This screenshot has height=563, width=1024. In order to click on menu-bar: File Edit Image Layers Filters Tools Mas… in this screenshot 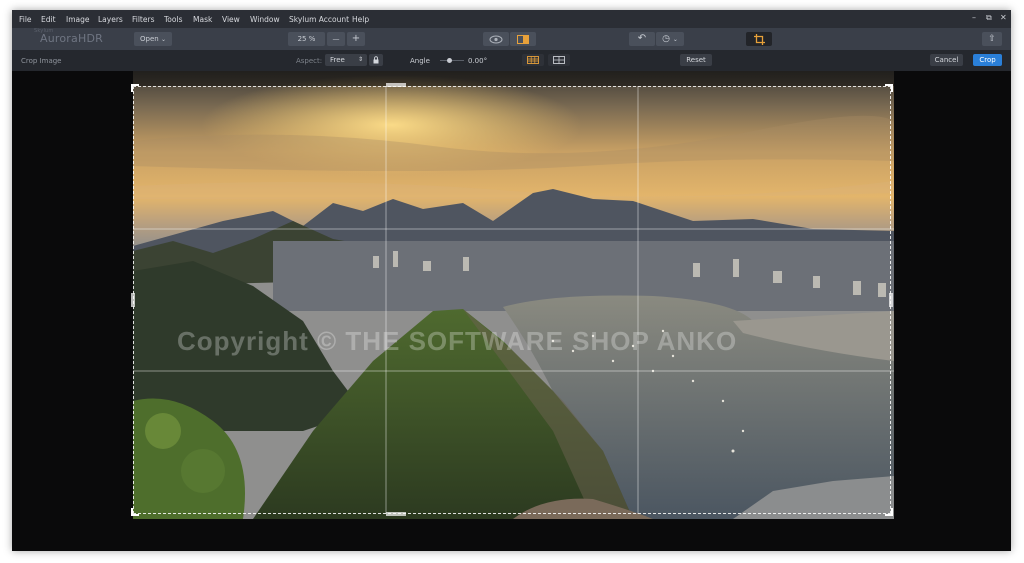, I will do `click(511, 19)`.